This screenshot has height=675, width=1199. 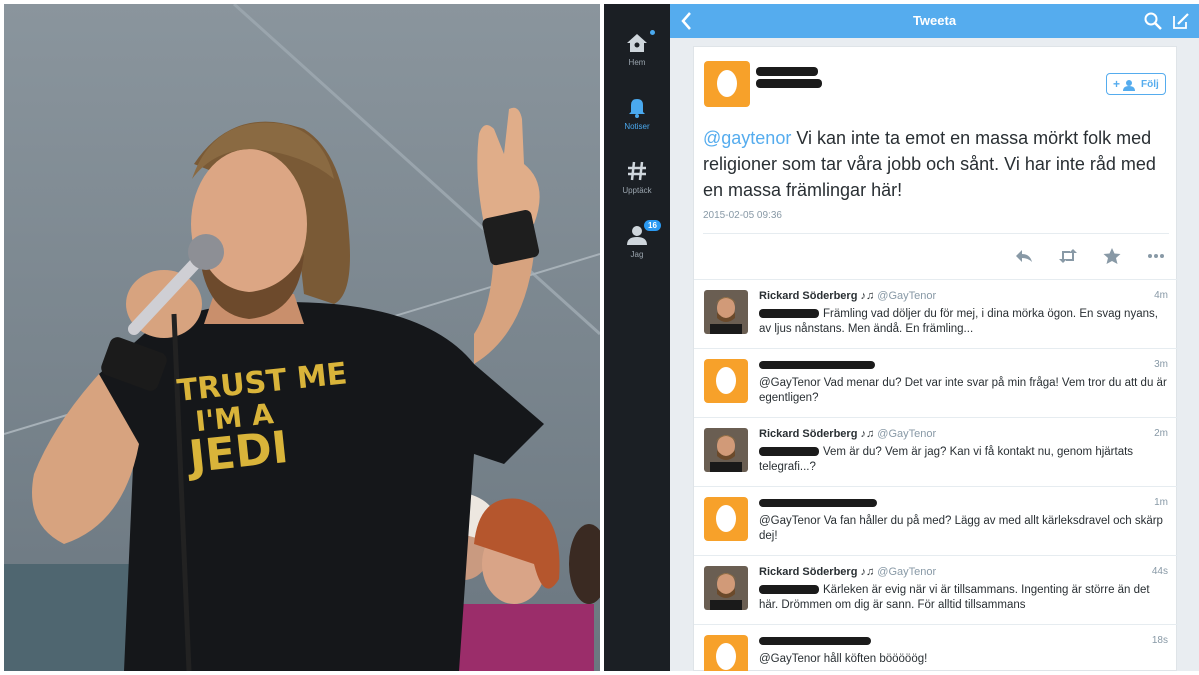 I want to click on reply-time: 3m, so click(x=1161, y=364).